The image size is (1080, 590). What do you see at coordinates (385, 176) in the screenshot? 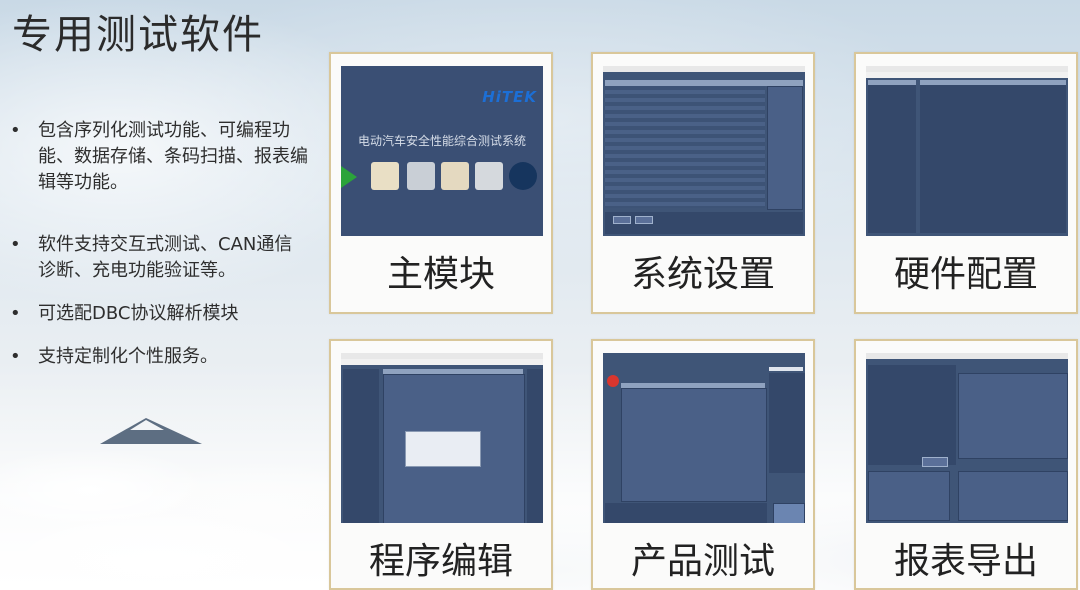
I see `pencil-icon` at bounding box center [385, 176].